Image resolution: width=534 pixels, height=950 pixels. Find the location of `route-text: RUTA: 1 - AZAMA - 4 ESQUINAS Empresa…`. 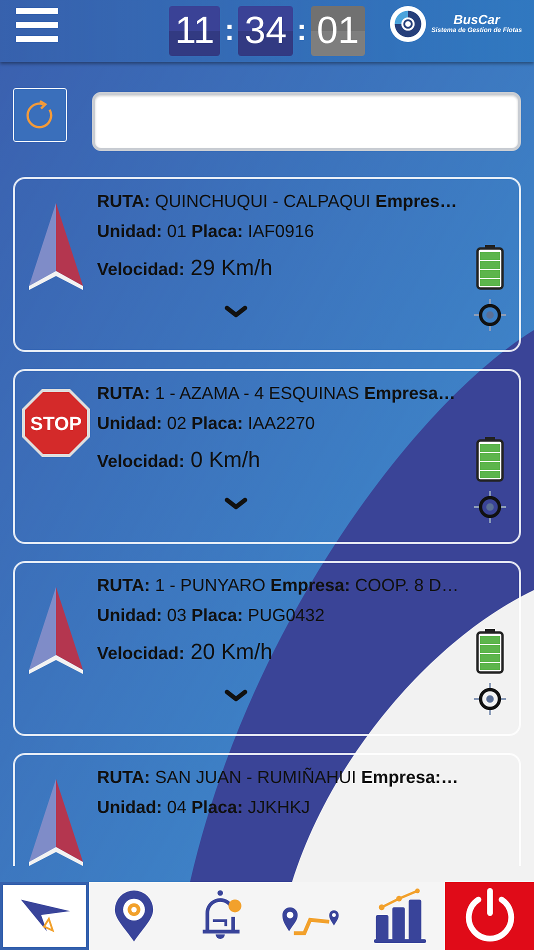

route-text: RUTA: 1 - AZAMA - 4 ESQUINAS Empresa… is located at coordinates (277, 393).